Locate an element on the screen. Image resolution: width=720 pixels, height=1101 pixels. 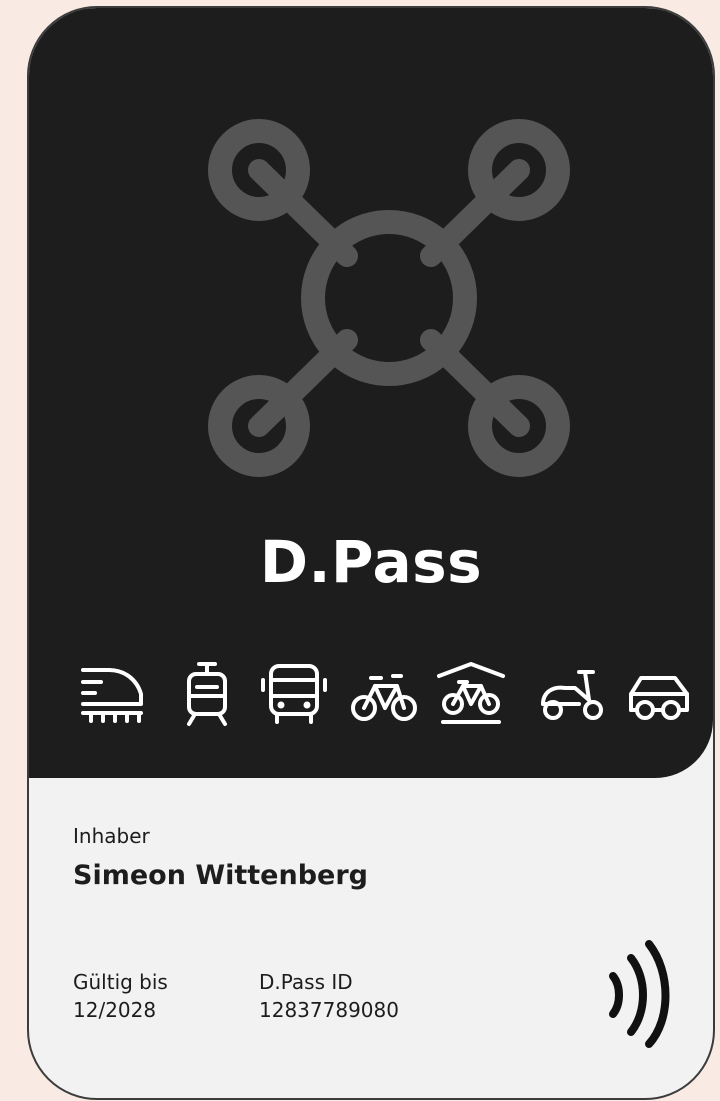
bike-sharing-station-icon is located at coordinates (471, 693).